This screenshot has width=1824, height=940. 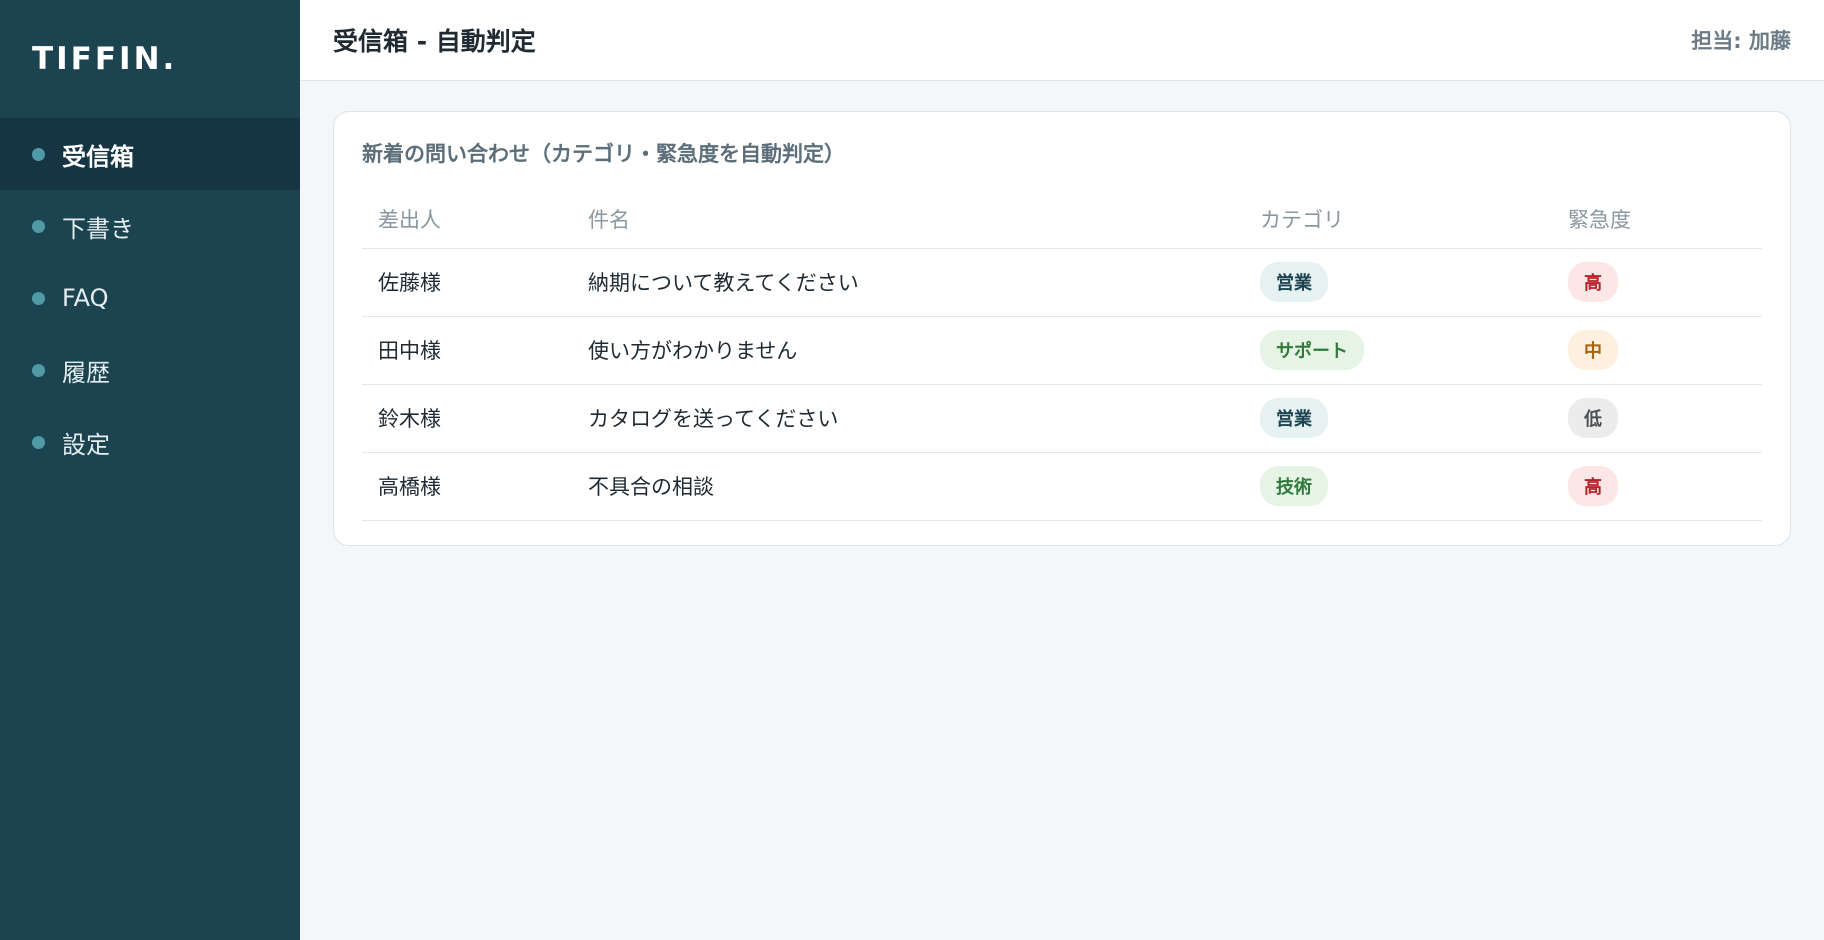 I want to click on urgency-badge: 低, so click(x=1593, y=418).